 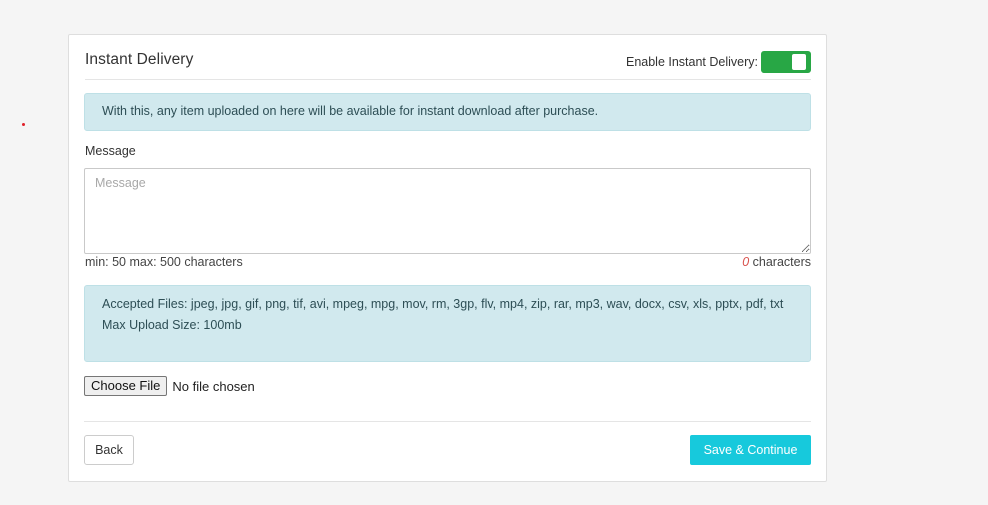 What do you see at coordinates (126, 386) in the screenshot?
I see `choose-file-button: Choose File` at bounding box center [126, 386].